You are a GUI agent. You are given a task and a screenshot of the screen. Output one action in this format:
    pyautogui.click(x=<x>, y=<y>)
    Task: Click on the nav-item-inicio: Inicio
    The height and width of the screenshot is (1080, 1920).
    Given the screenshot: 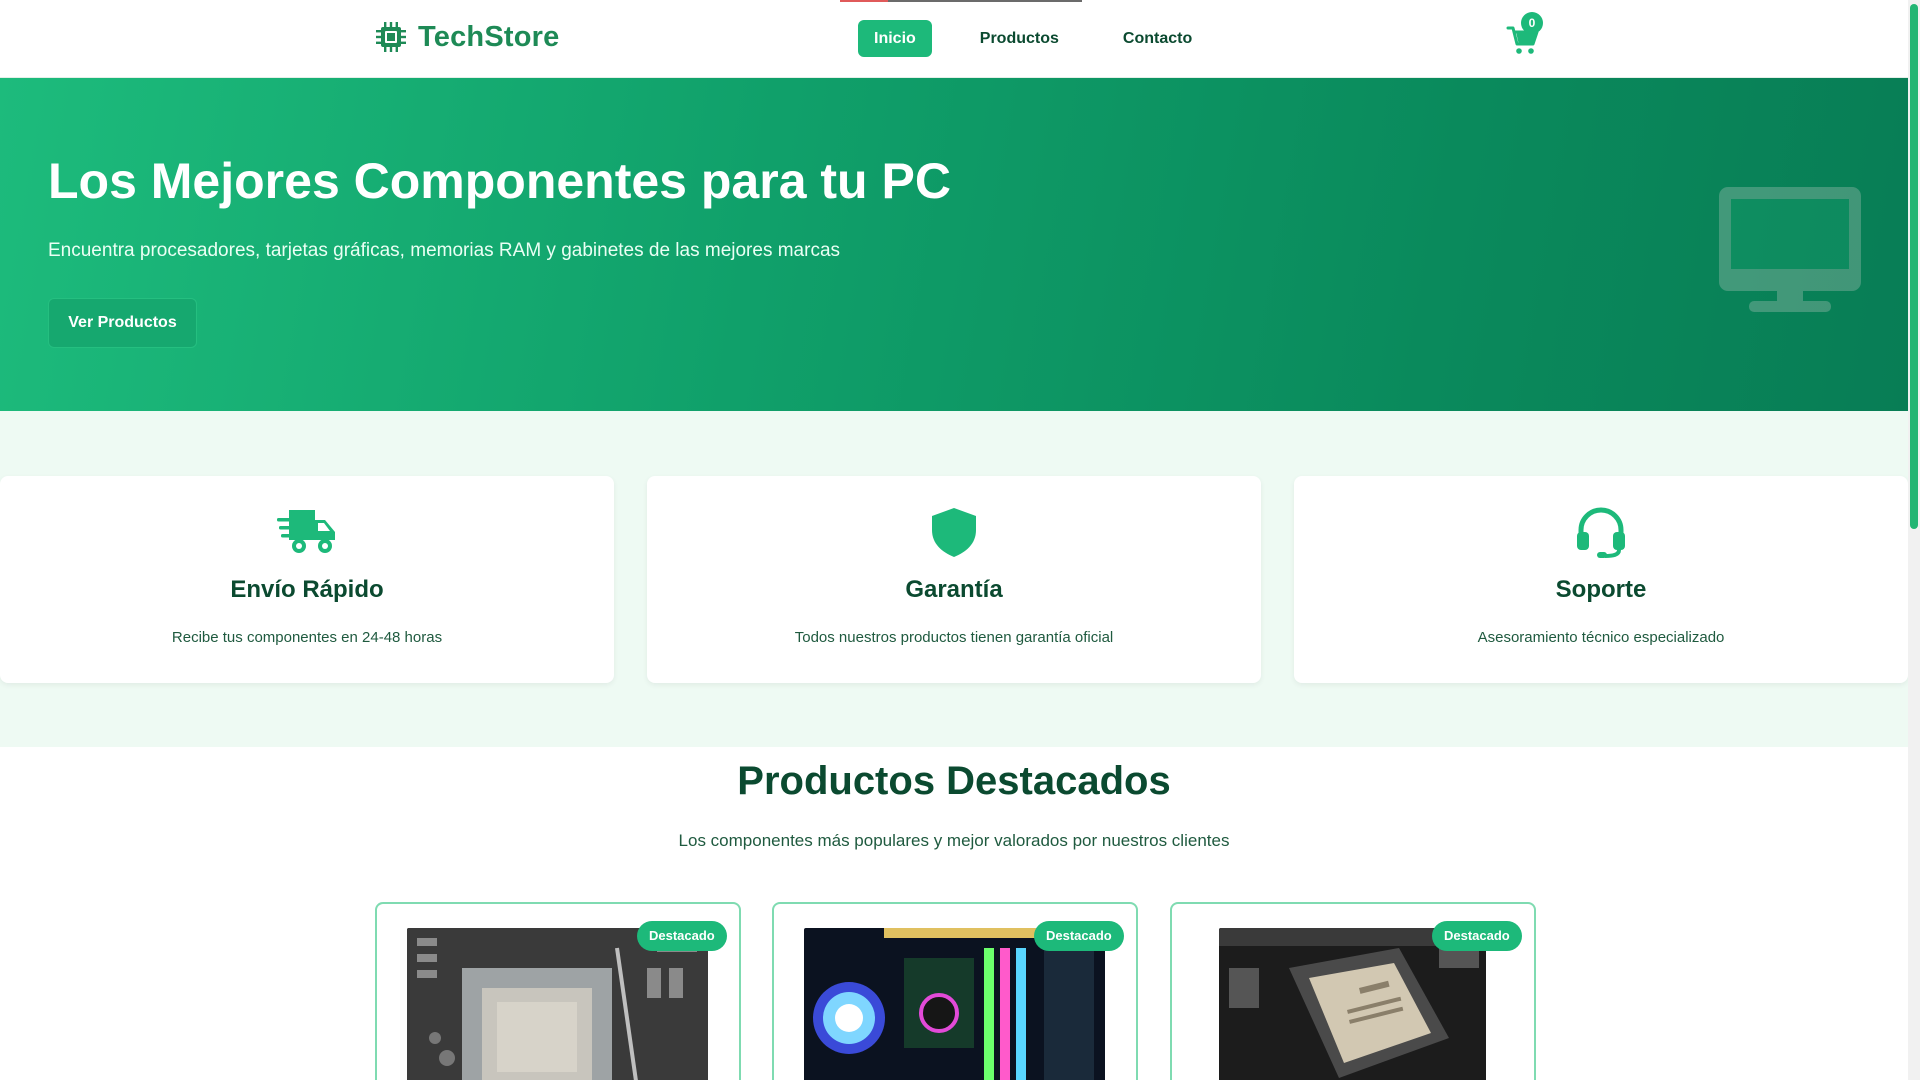 What is the action you would take?
    pyautogui.click(x=895, y=38)
    